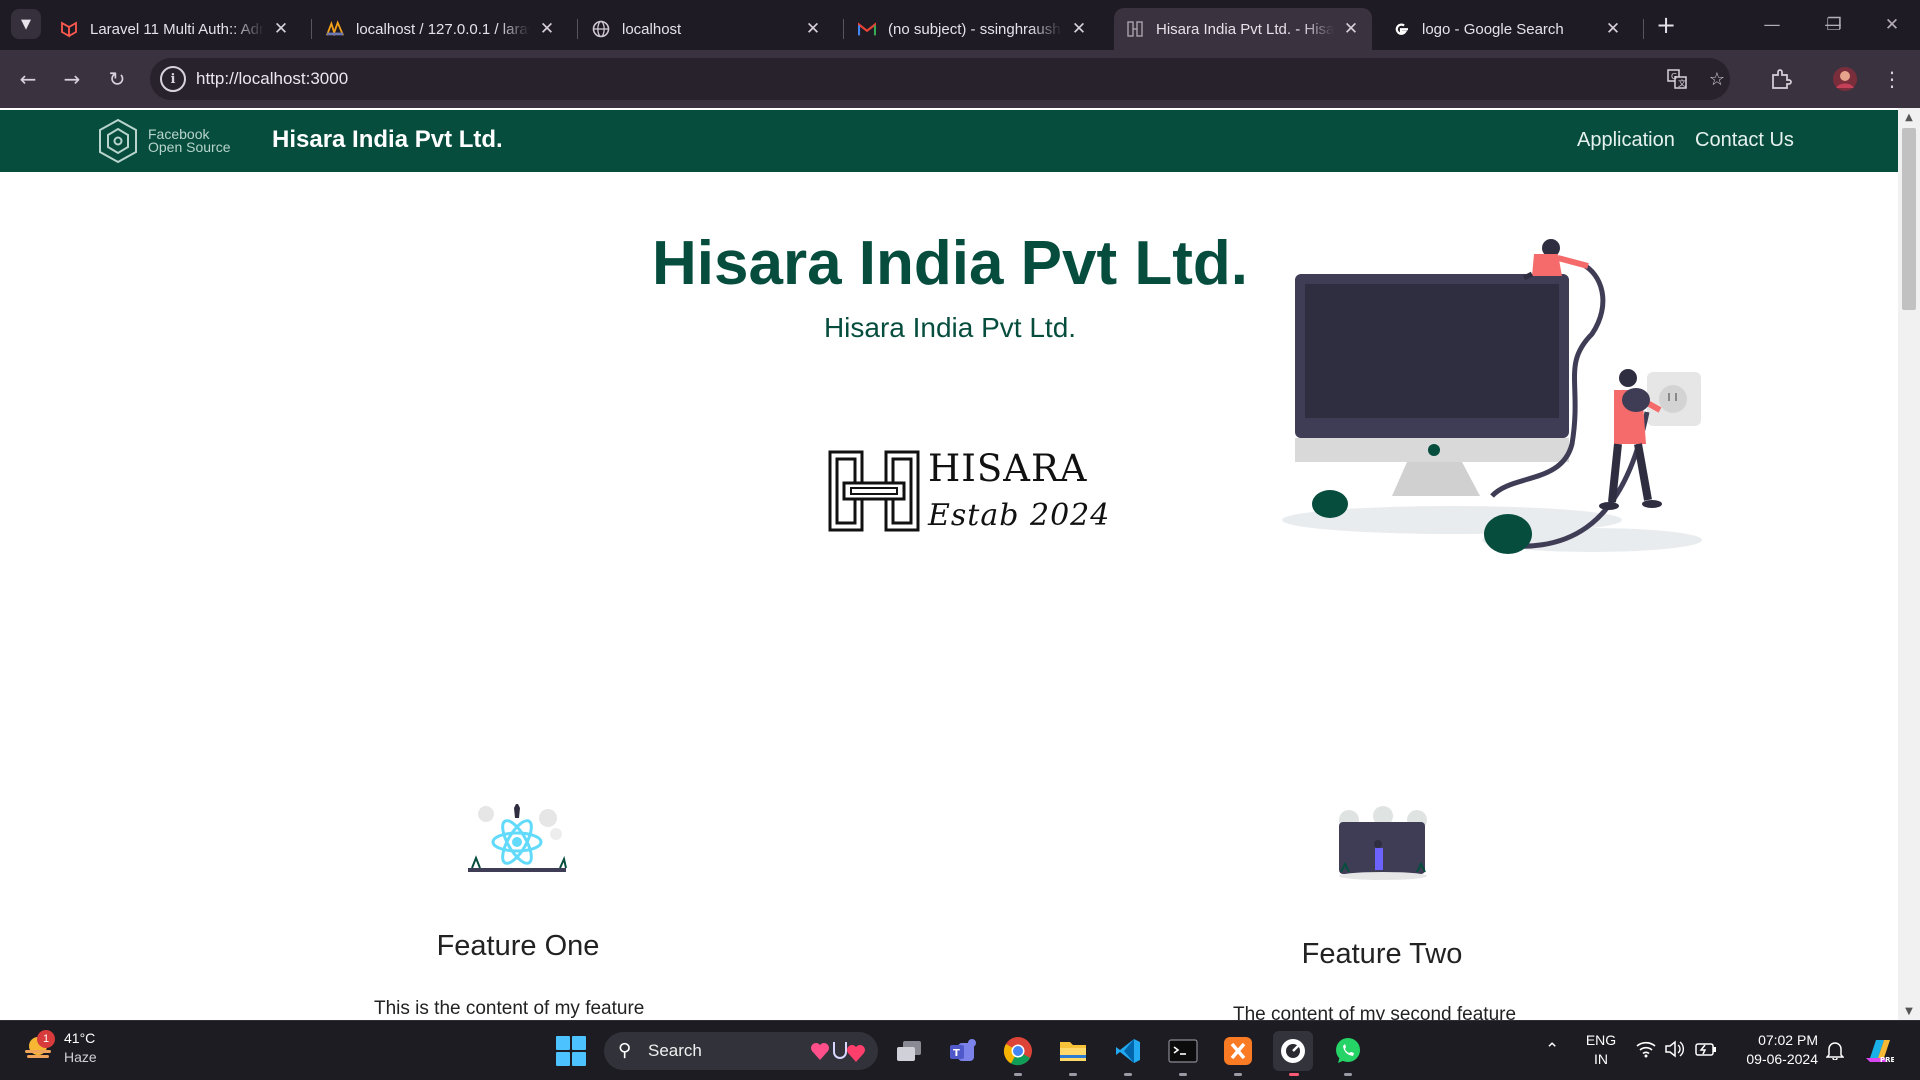 This screenshot has width=1920, height=1080. I want to click on tab-label: Laravel 11 Multi Auth:: Admin, so click(177, 29).